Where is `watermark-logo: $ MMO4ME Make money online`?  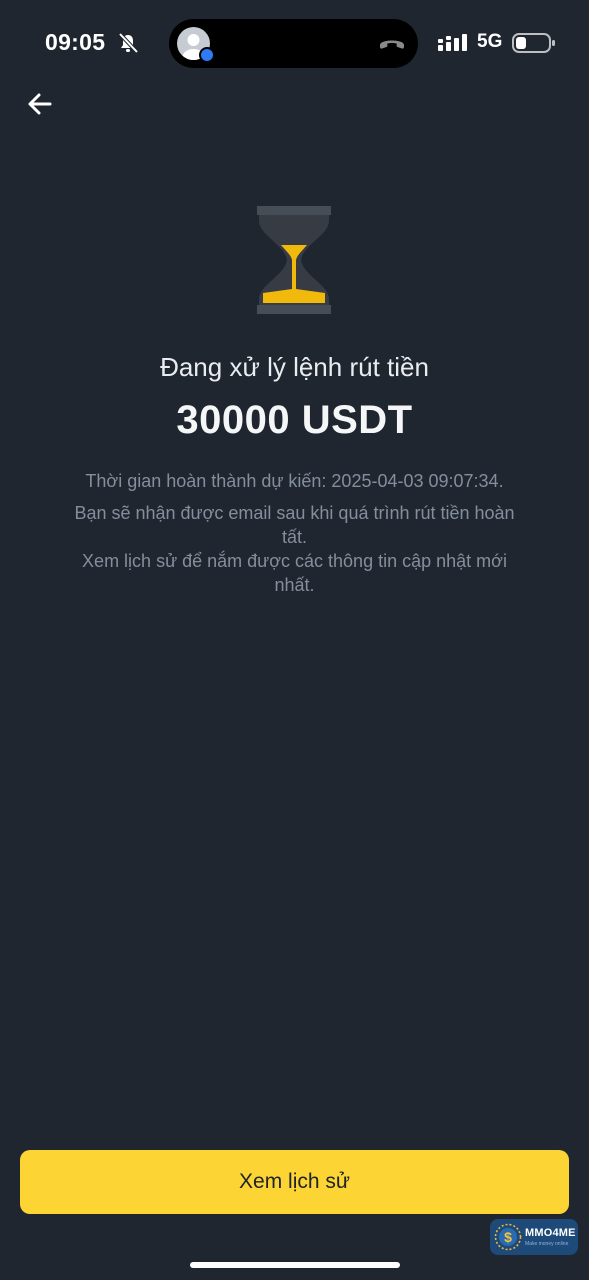 watermark-logo: $ MMO4ME Make money online is located at coordinates (534, 1237).